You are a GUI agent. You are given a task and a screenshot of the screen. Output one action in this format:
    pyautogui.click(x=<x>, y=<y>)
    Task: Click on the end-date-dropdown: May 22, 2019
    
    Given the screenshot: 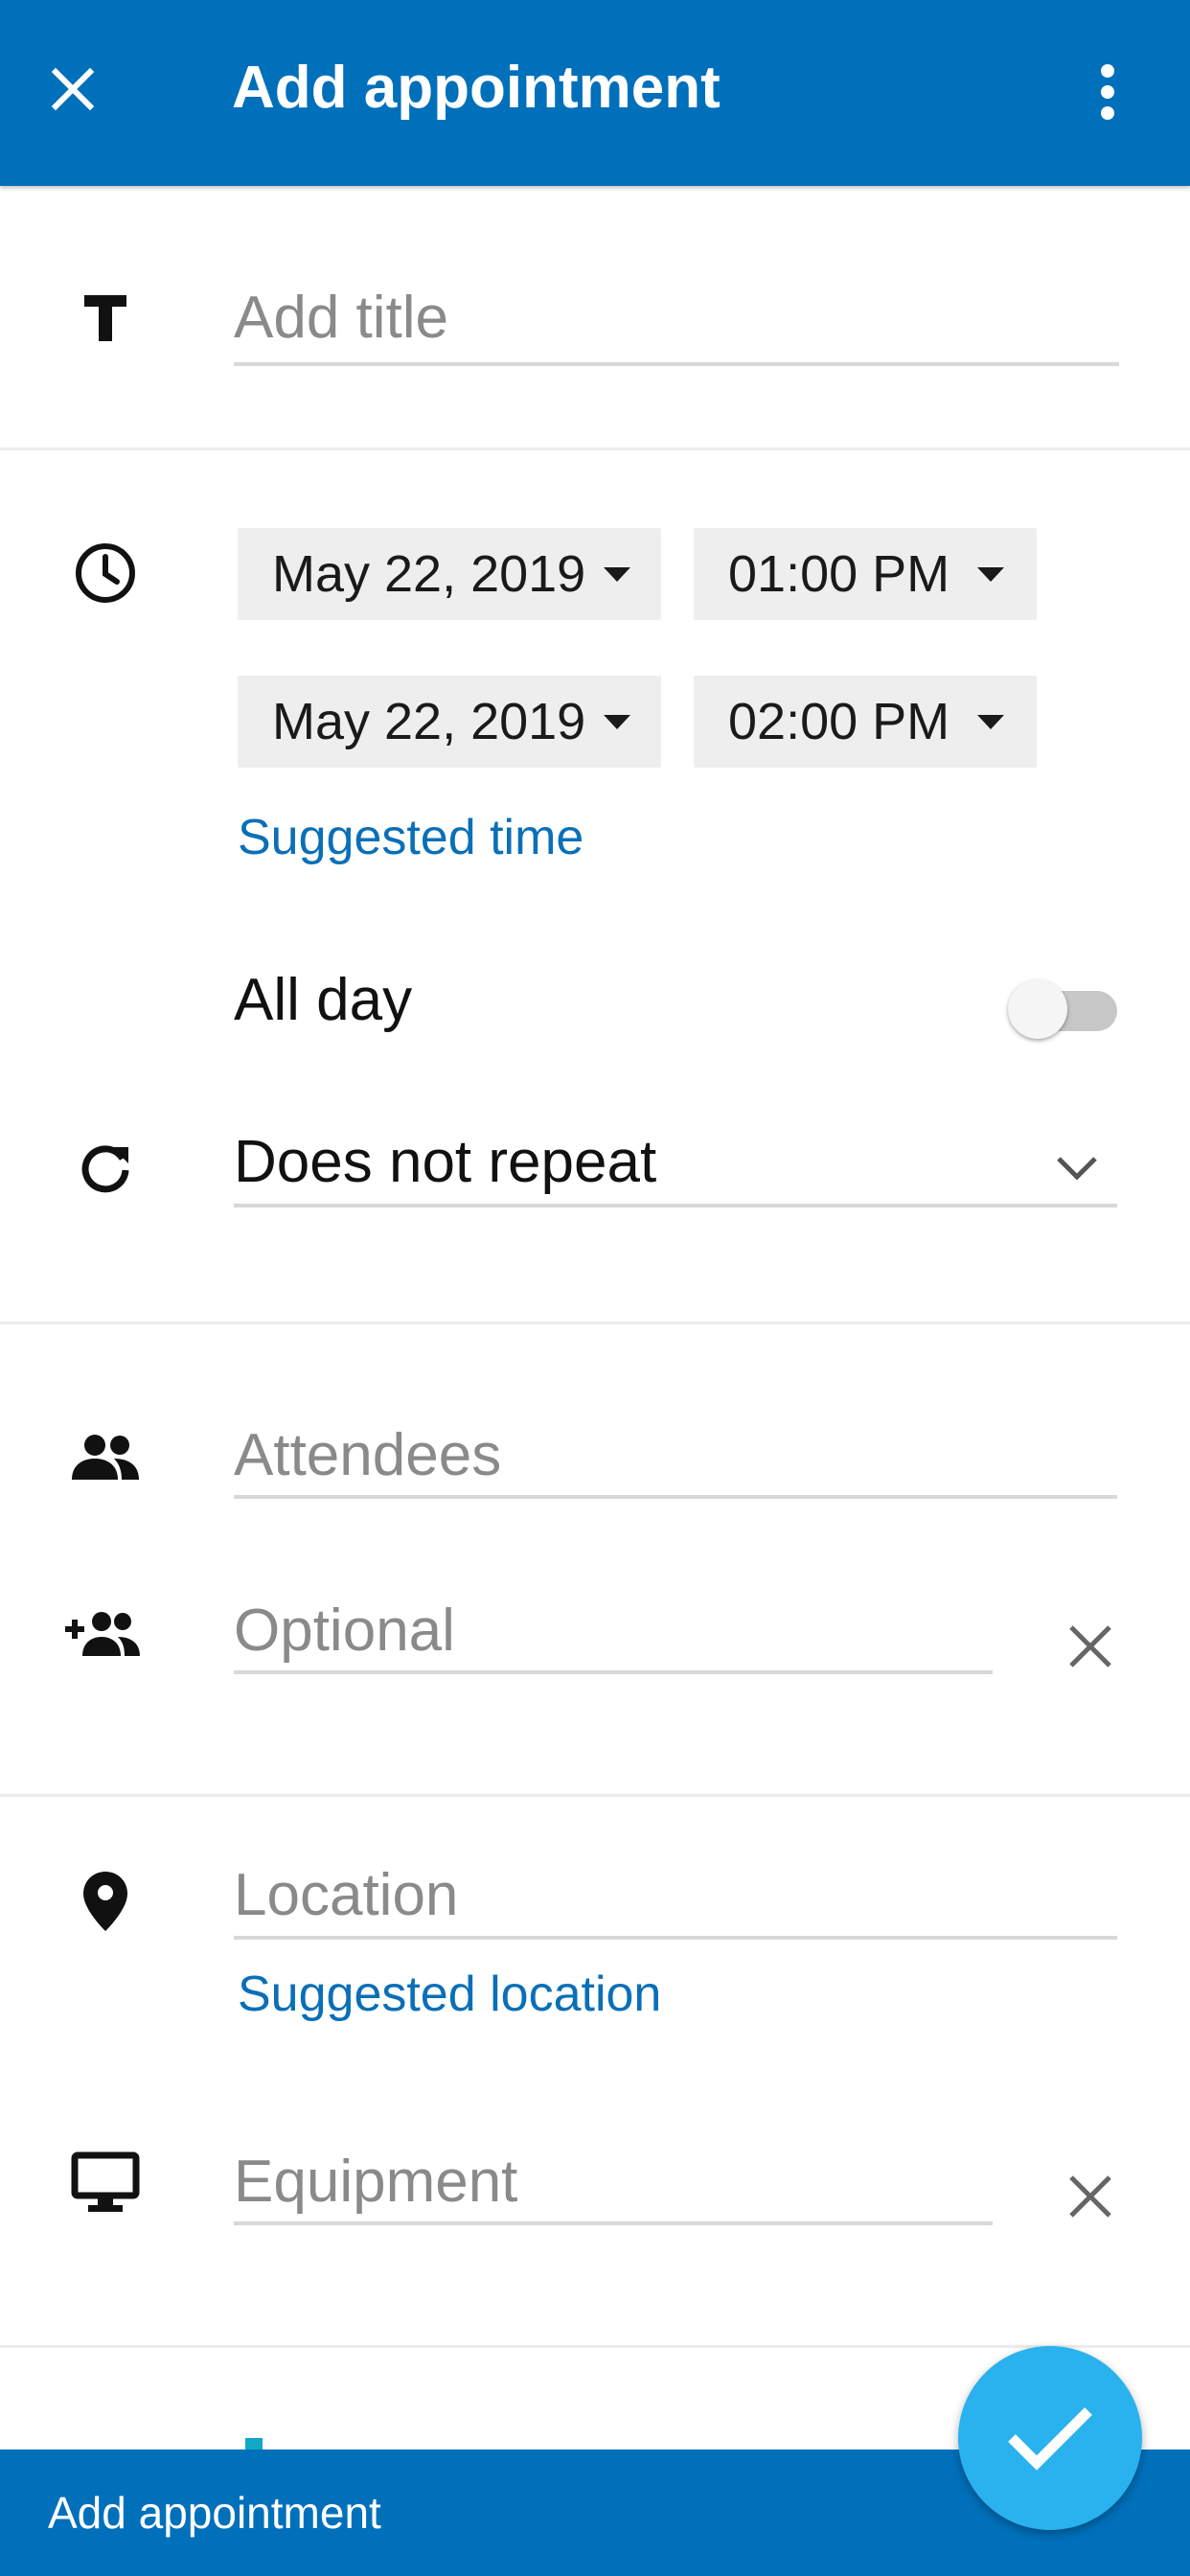 What is the action you would take?
    pyautogui.click(x=450, y=722)
    